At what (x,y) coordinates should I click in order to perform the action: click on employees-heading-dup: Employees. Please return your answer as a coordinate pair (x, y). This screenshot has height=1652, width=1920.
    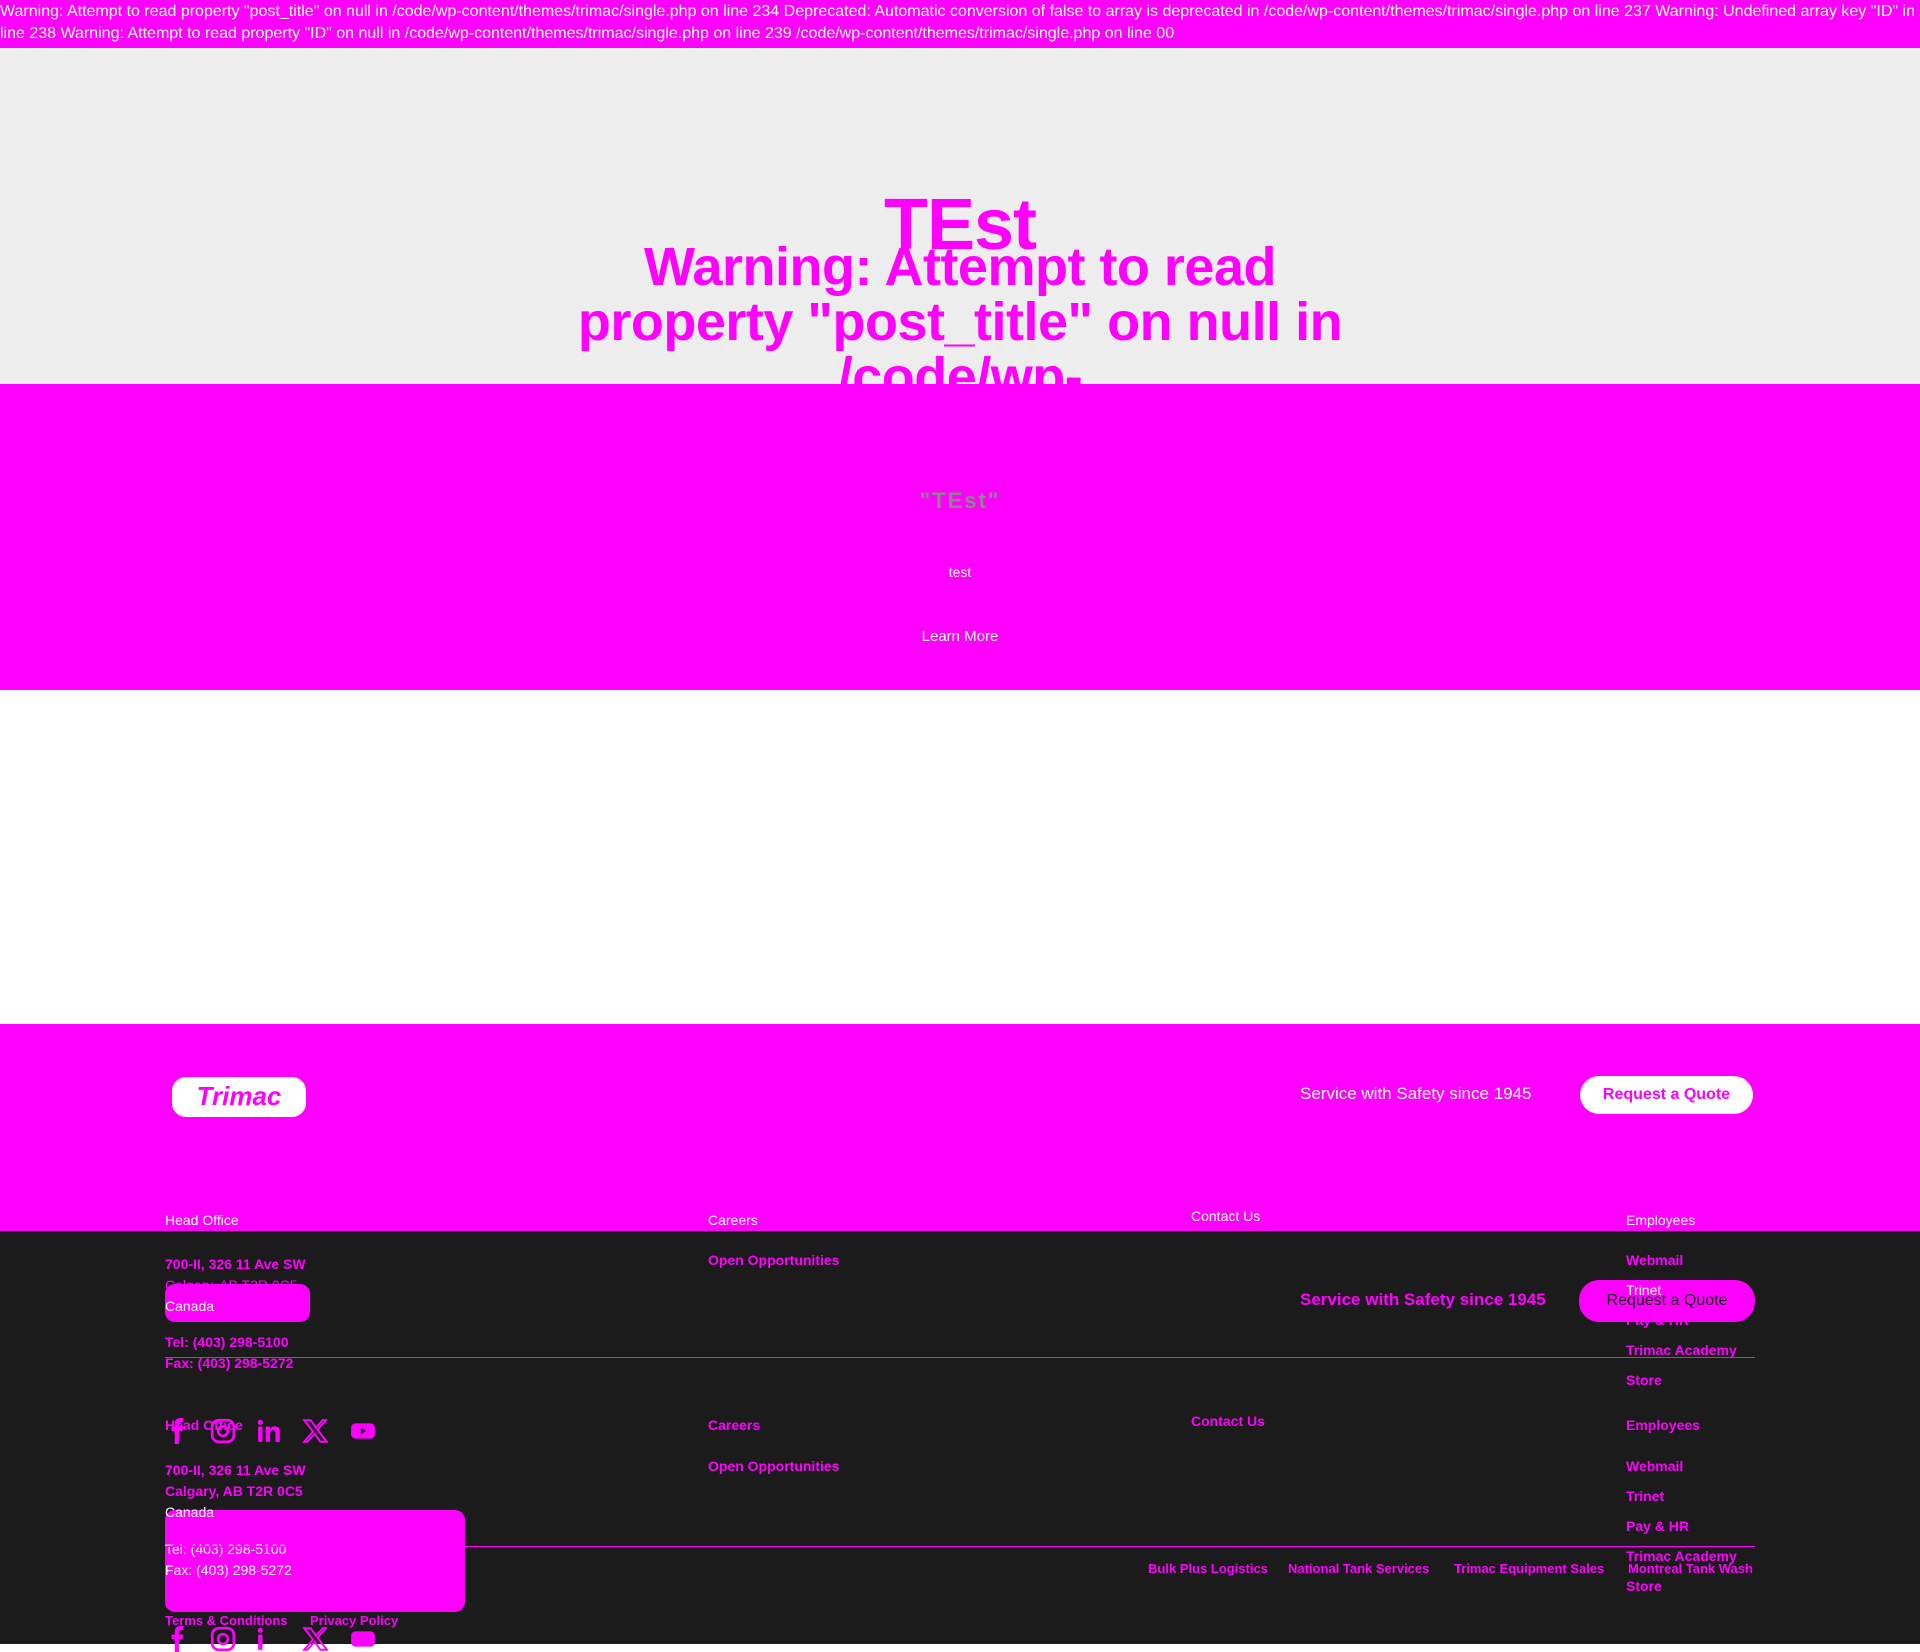
    Looking at the image, I should click on (1663, 1425).